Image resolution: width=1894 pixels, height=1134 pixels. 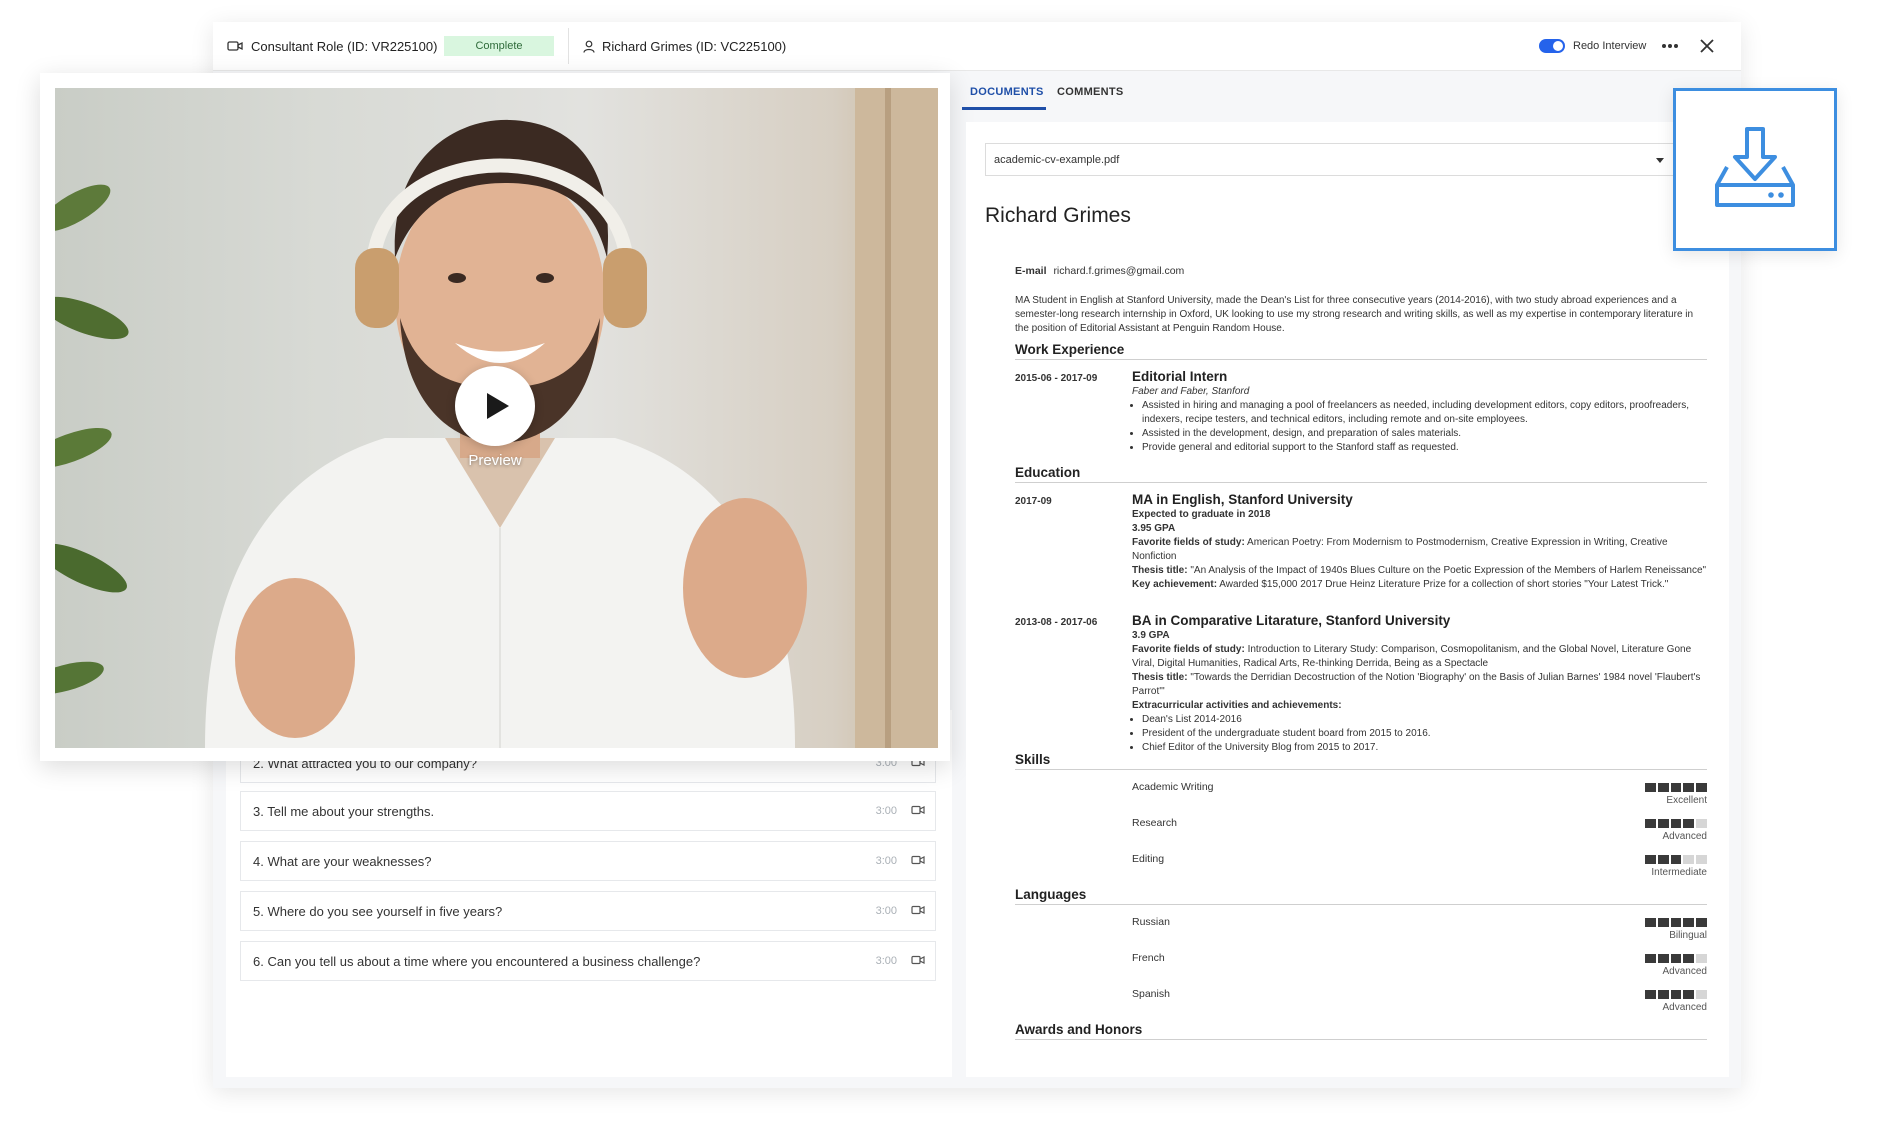 What do you see at coordinates (1007, 92) in the screenshot?
I see `tab-documents: DOCUMENTS` at bounding box center [1007, 92].